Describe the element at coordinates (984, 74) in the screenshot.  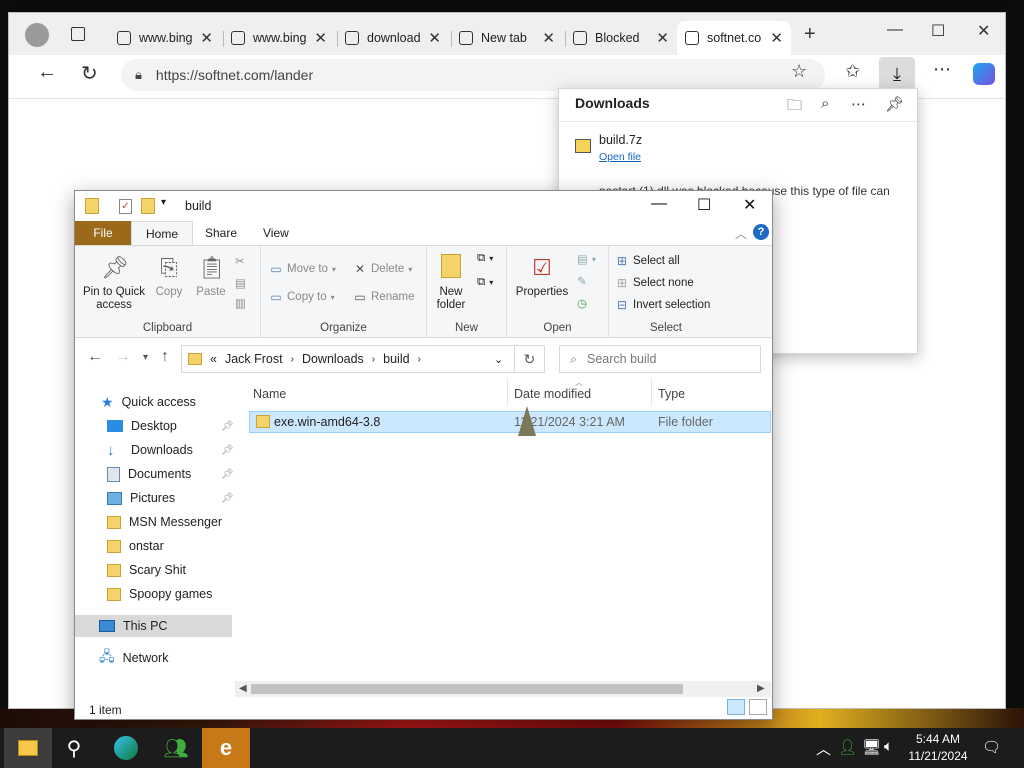
I see `copilot-icon` at that location.